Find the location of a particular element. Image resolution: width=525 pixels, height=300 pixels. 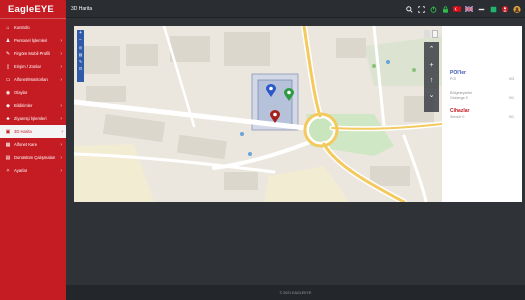

sidebar-item-label: Bildirimler is located at coordinates (23, 105).